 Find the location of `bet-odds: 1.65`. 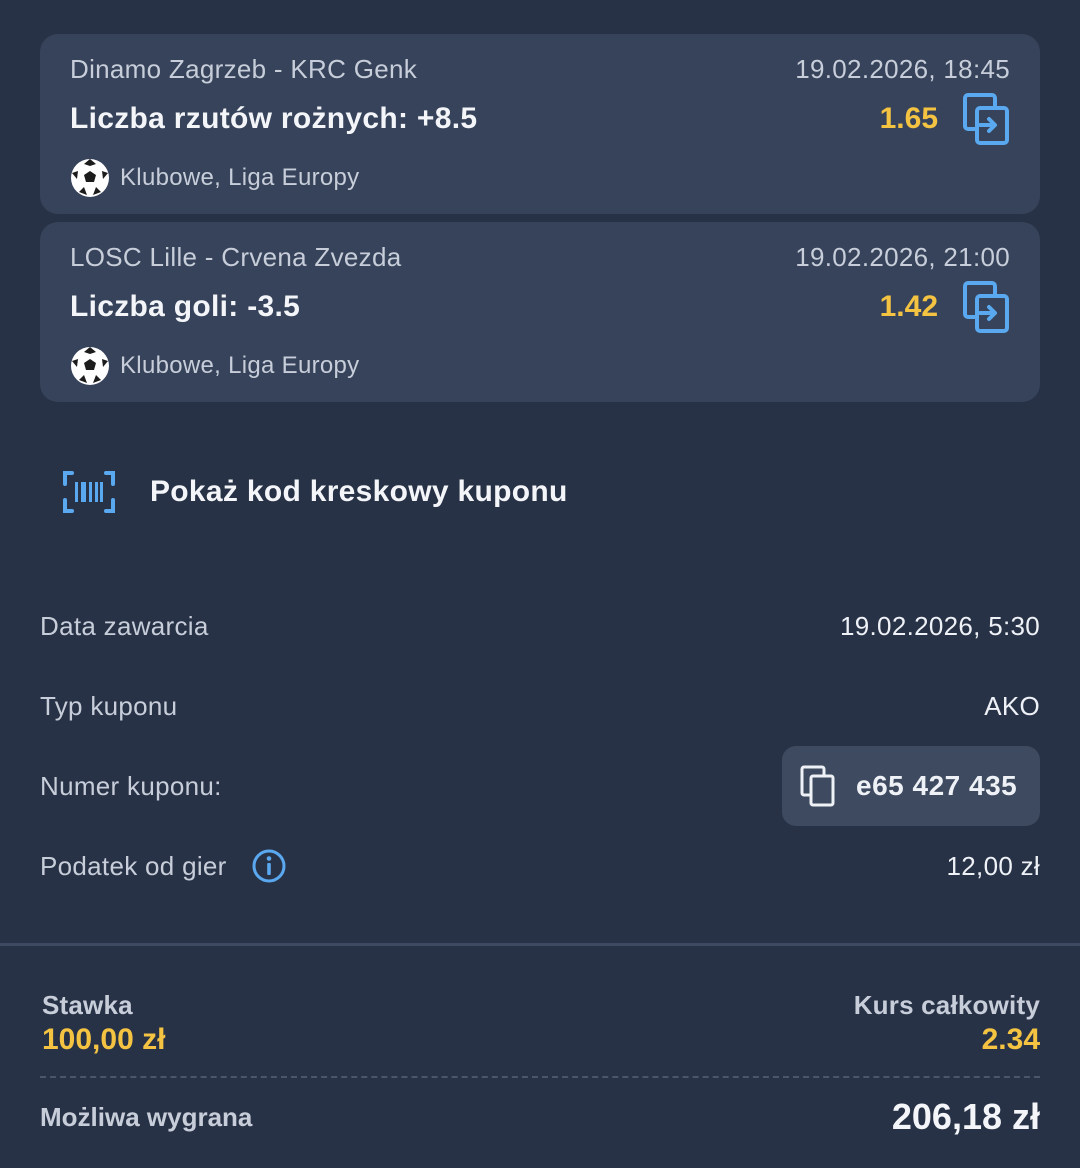

bet-odds: 1.65 is located at coordinates (908, 118).